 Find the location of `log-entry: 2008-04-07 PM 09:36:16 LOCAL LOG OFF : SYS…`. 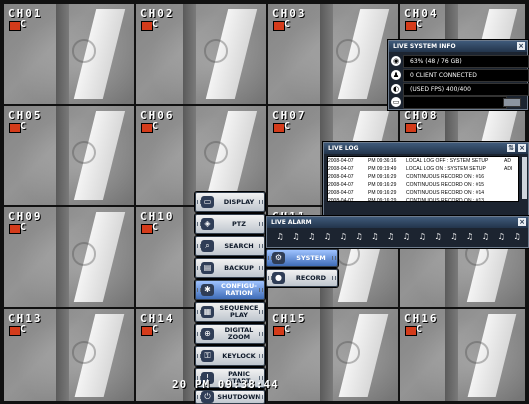

log-entry: 2008-04-07 PM 09:36:16 LOCAL LOG OFF : SYS… is located at coordinates (423, 161).